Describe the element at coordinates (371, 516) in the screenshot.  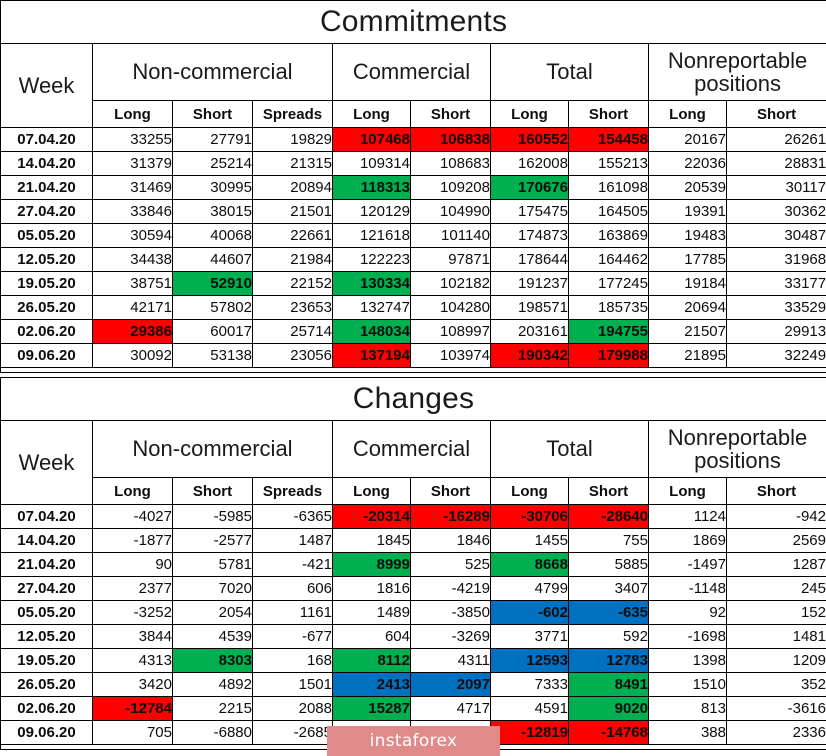
I see `cell-value: -20314` at that location.